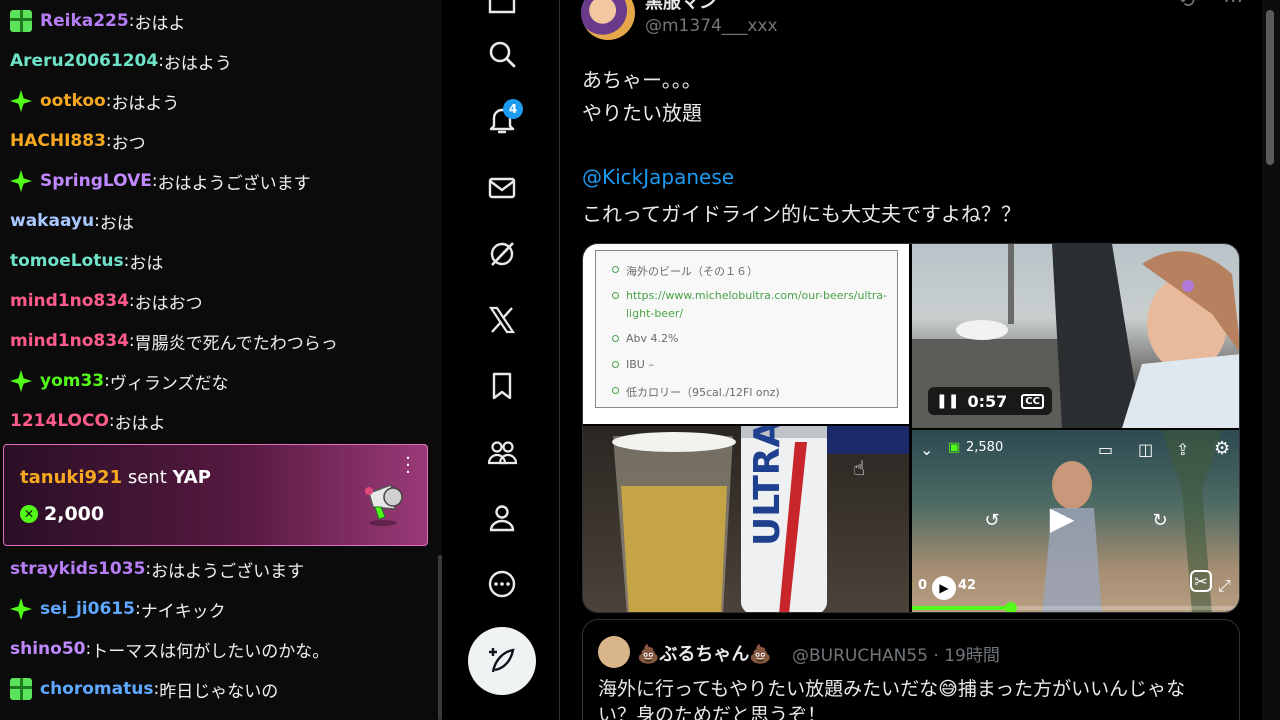 The image size is (1280, 720). I want to click on grok-icon: ⟲, so click(1186, 6).